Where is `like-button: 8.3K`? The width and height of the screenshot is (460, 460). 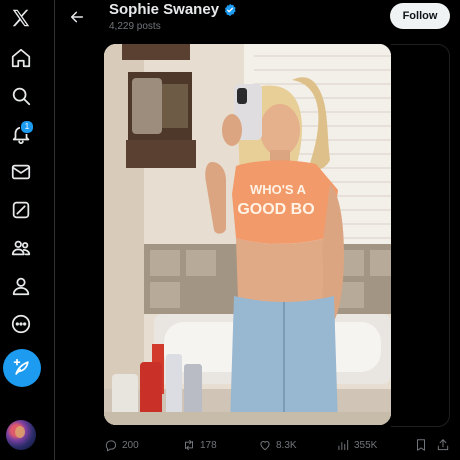 like-button: 8.3K is located at coordinates (277, 445).